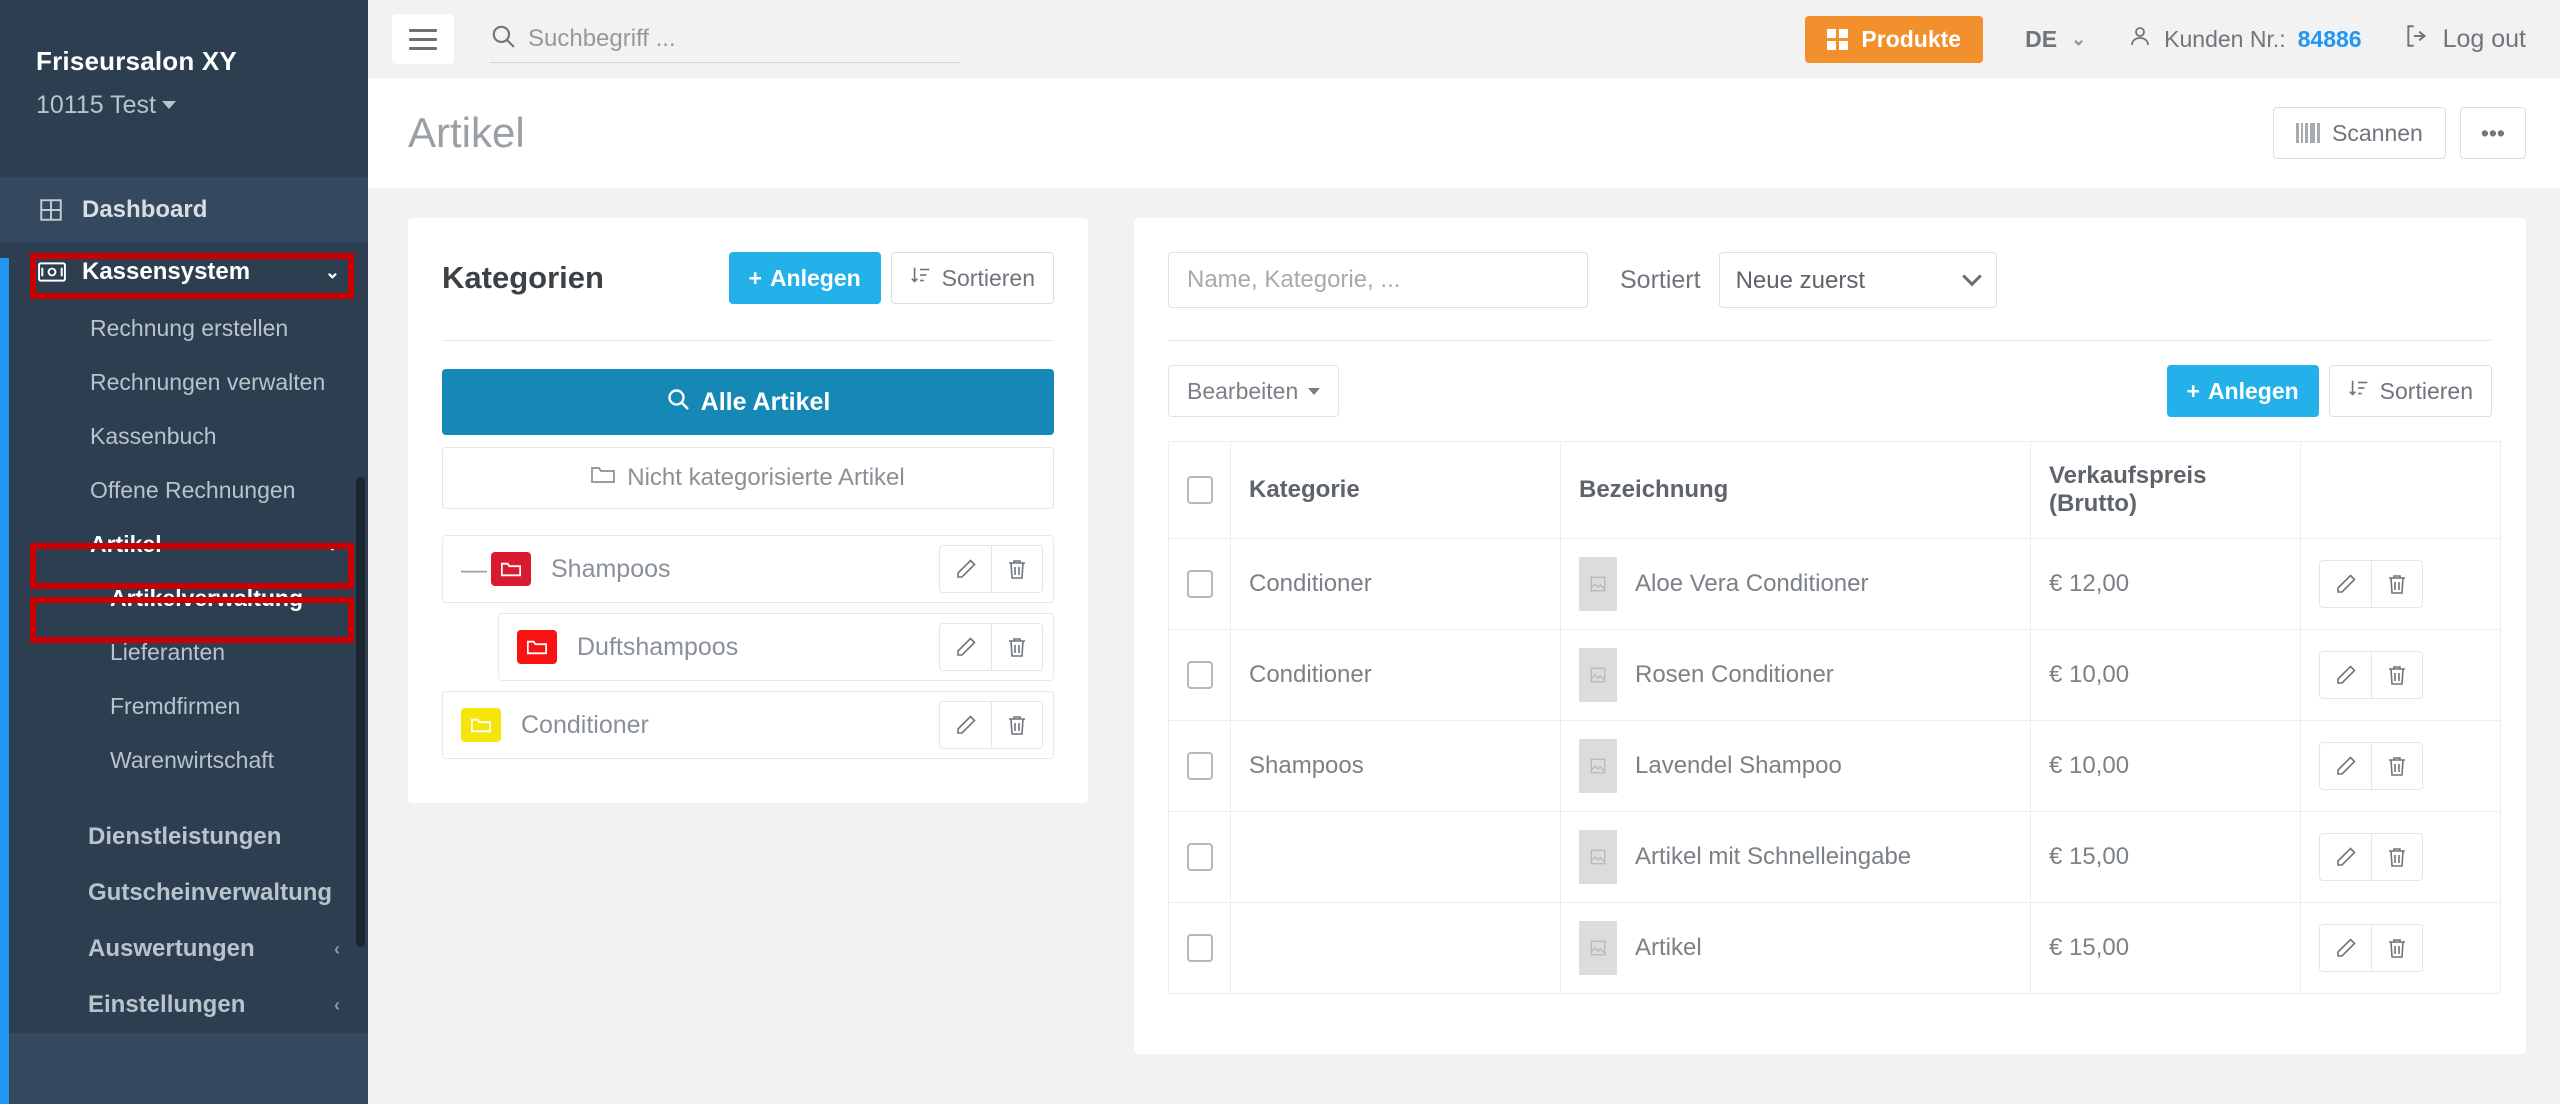  What do you see at coordinates (476, 569) in the screenshot?
I see `collapse-minus-icon: —` at bounding box center [476, 569].